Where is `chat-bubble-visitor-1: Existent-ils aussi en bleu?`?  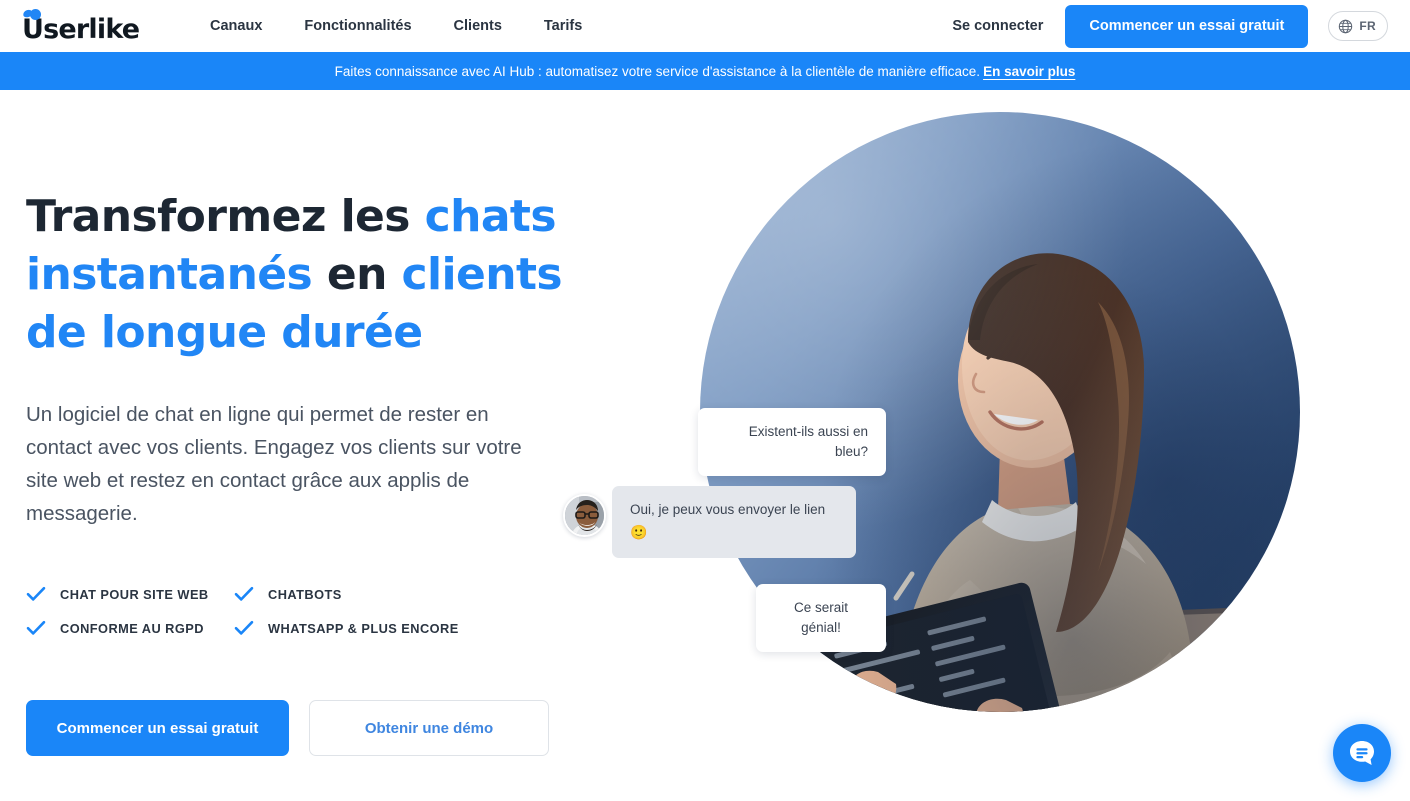
chat-bubble-visitor-1: Existent-ils aussi en bleu? is located at coordinates (792, 442).